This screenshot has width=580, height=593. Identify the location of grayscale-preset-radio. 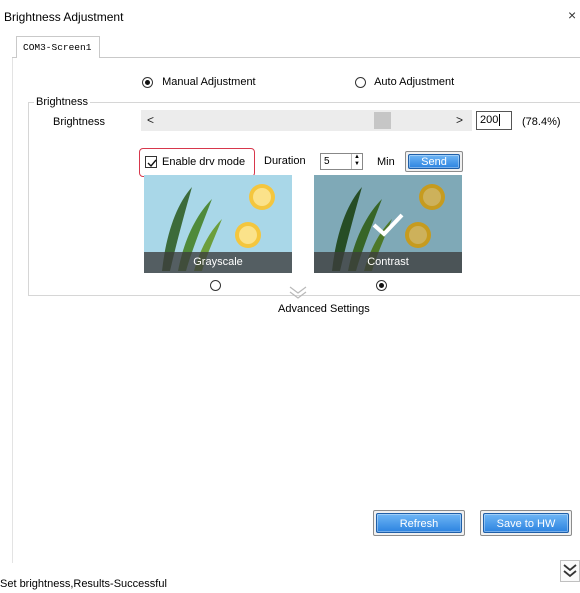
(215, 285).